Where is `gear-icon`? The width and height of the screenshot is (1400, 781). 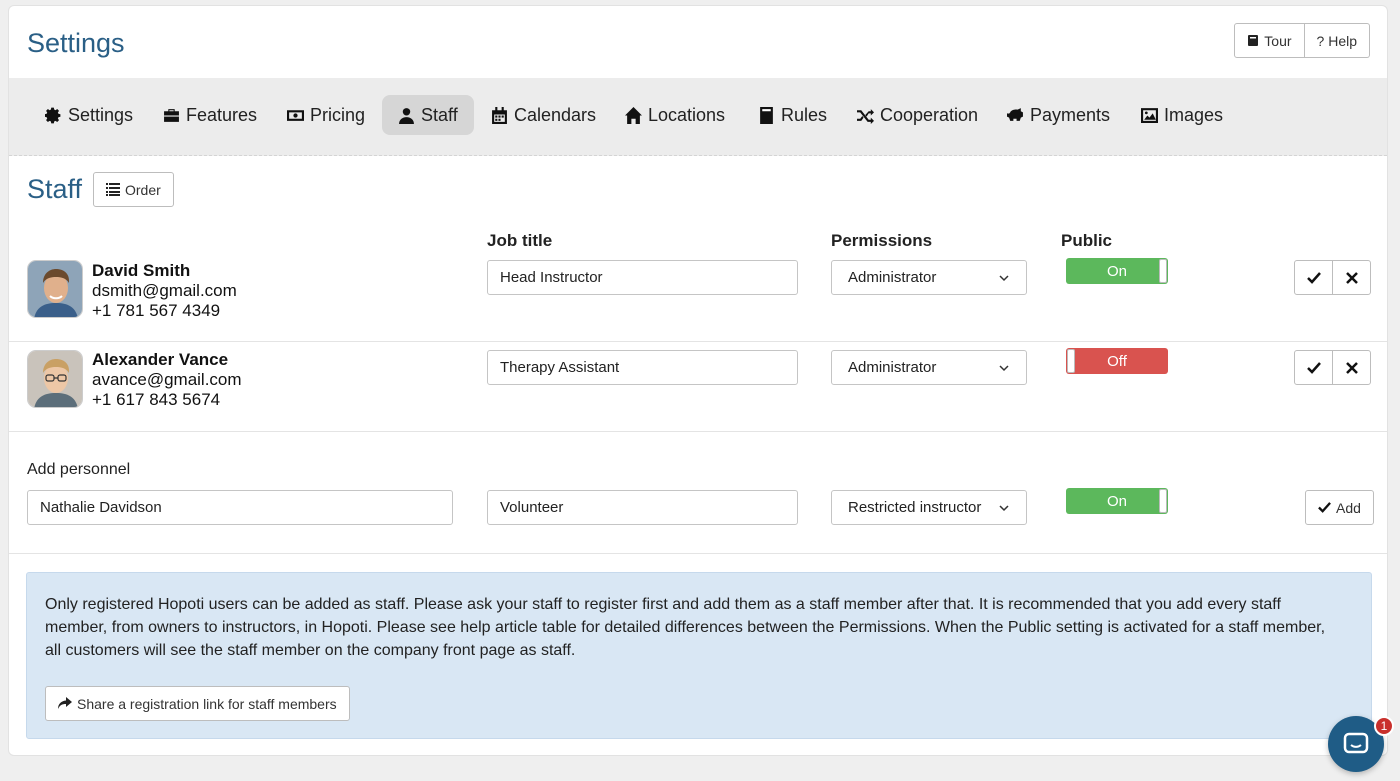 gear-icon is located at coordinates (53, 115).